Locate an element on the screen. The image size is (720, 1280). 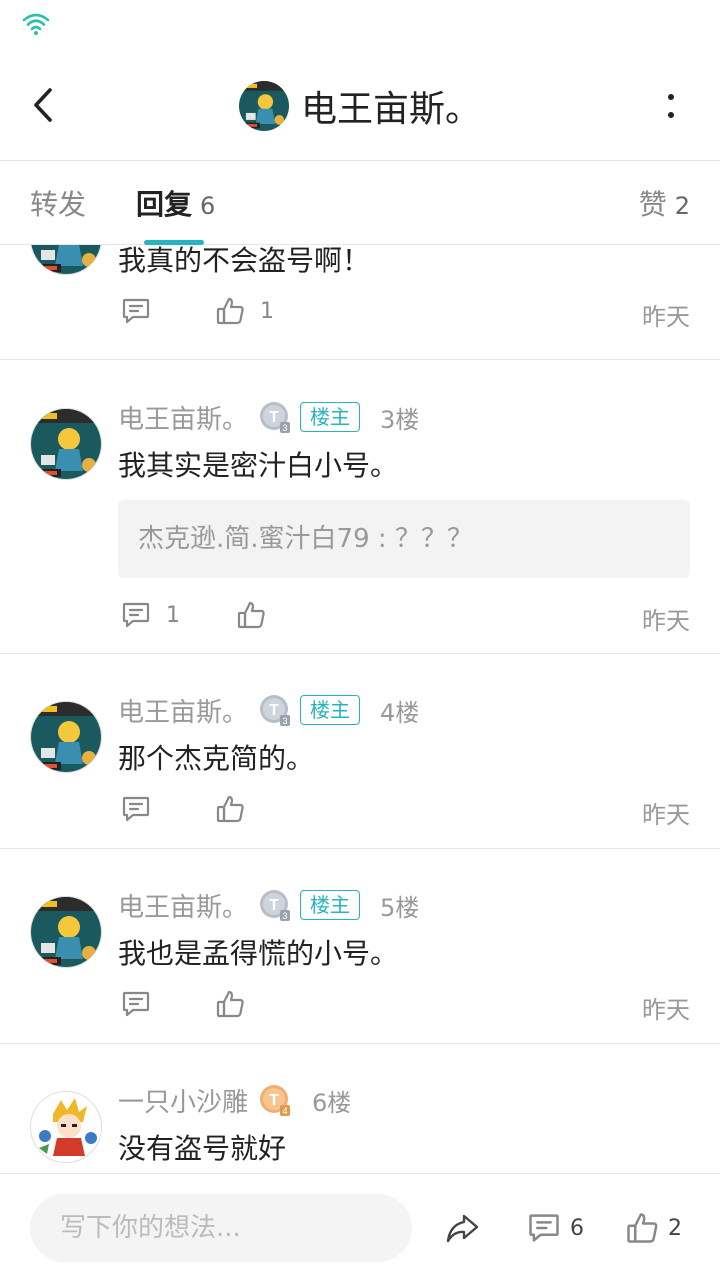
tab-bar: 转发 回复 6 赞2 is located at coordinates (360, 203).